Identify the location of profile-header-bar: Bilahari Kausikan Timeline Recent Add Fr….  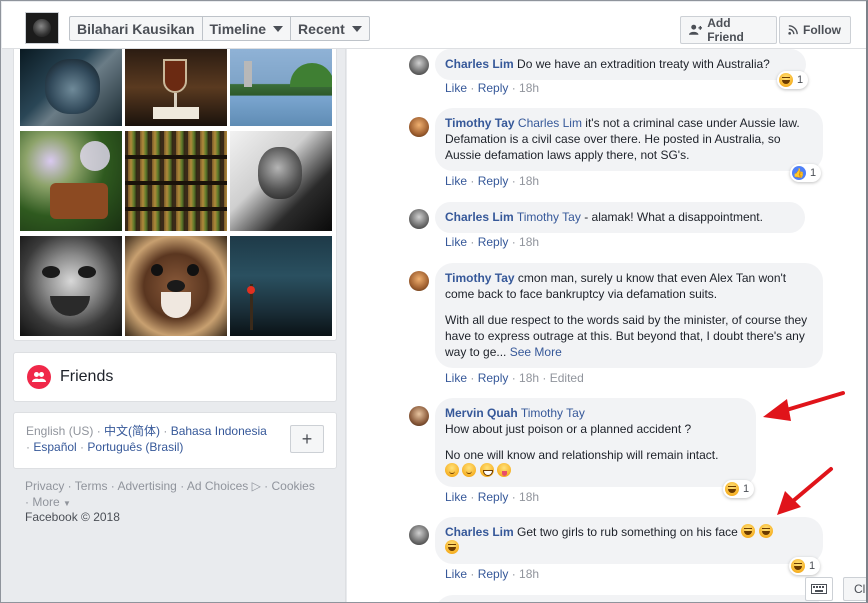
(434, 25).